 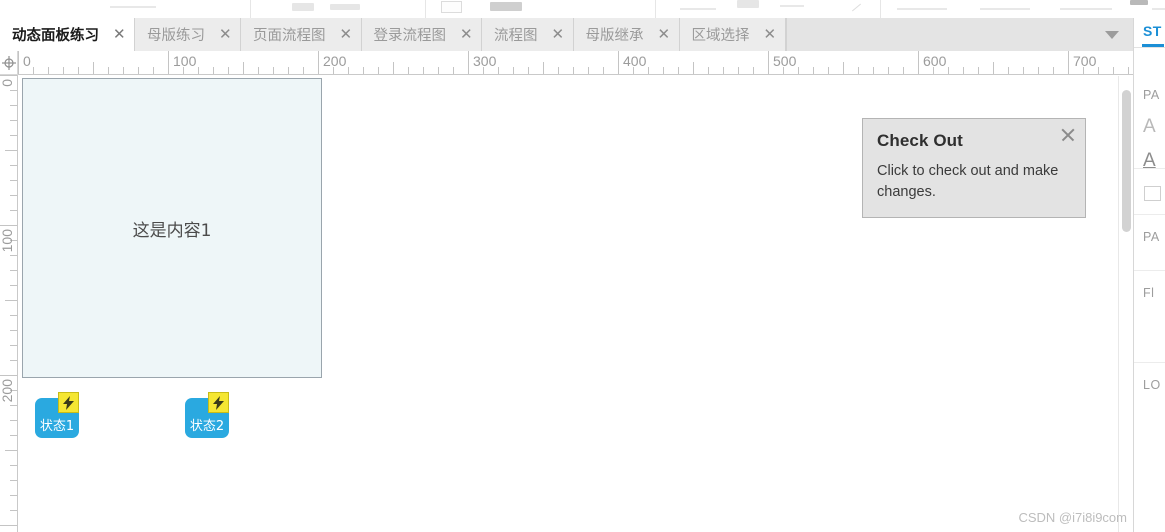 I want to click on close-icon, so click(x=1068, y=135).